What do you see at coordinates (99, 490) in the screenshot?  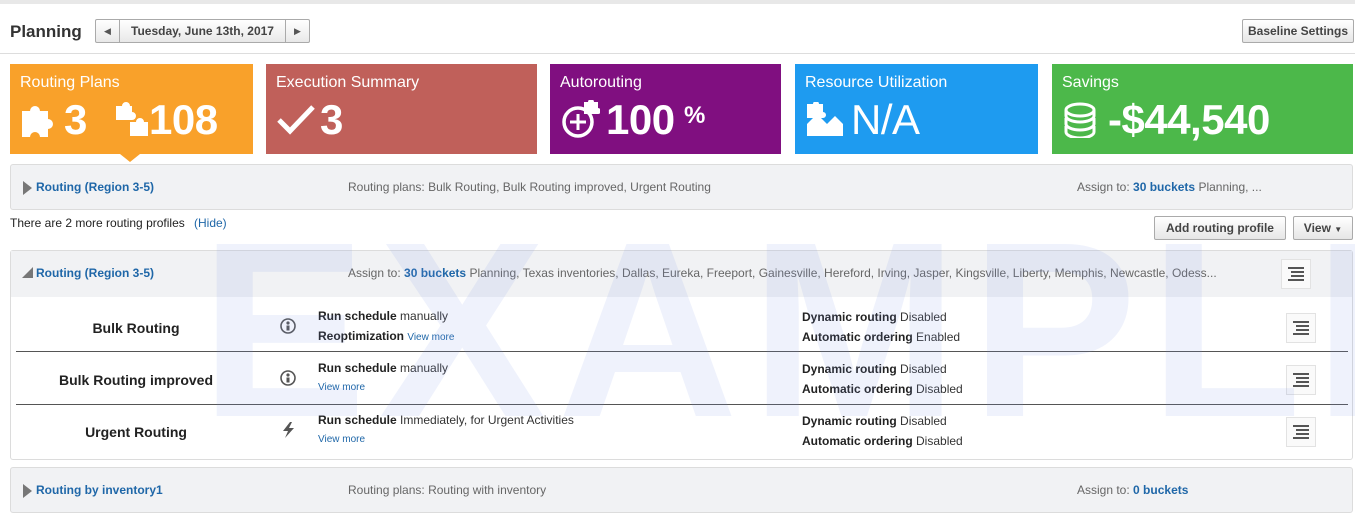 I see `profile-name-link: Routing by inventory1` at bounding box center [99, 490].